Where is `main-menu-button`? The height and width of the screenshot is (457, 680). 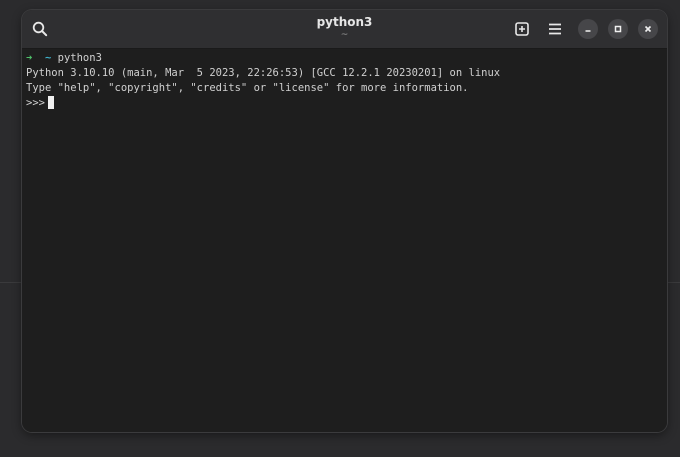
main-menu-button is located at coordinates (555, 29).